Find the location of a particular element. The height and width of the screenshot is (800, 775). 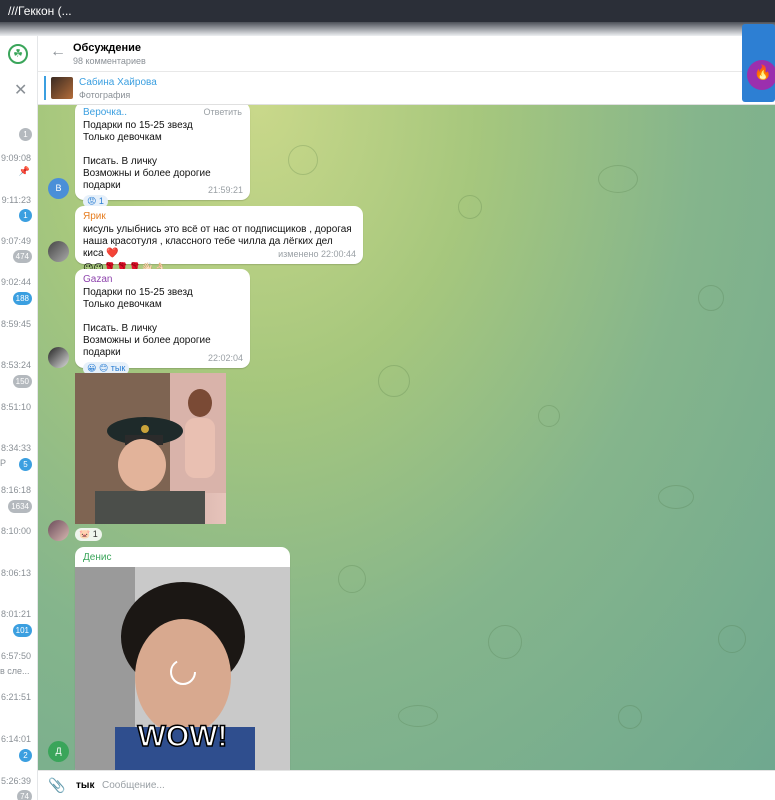

app-icon: 🔥 is located at coordinates (758, 63).